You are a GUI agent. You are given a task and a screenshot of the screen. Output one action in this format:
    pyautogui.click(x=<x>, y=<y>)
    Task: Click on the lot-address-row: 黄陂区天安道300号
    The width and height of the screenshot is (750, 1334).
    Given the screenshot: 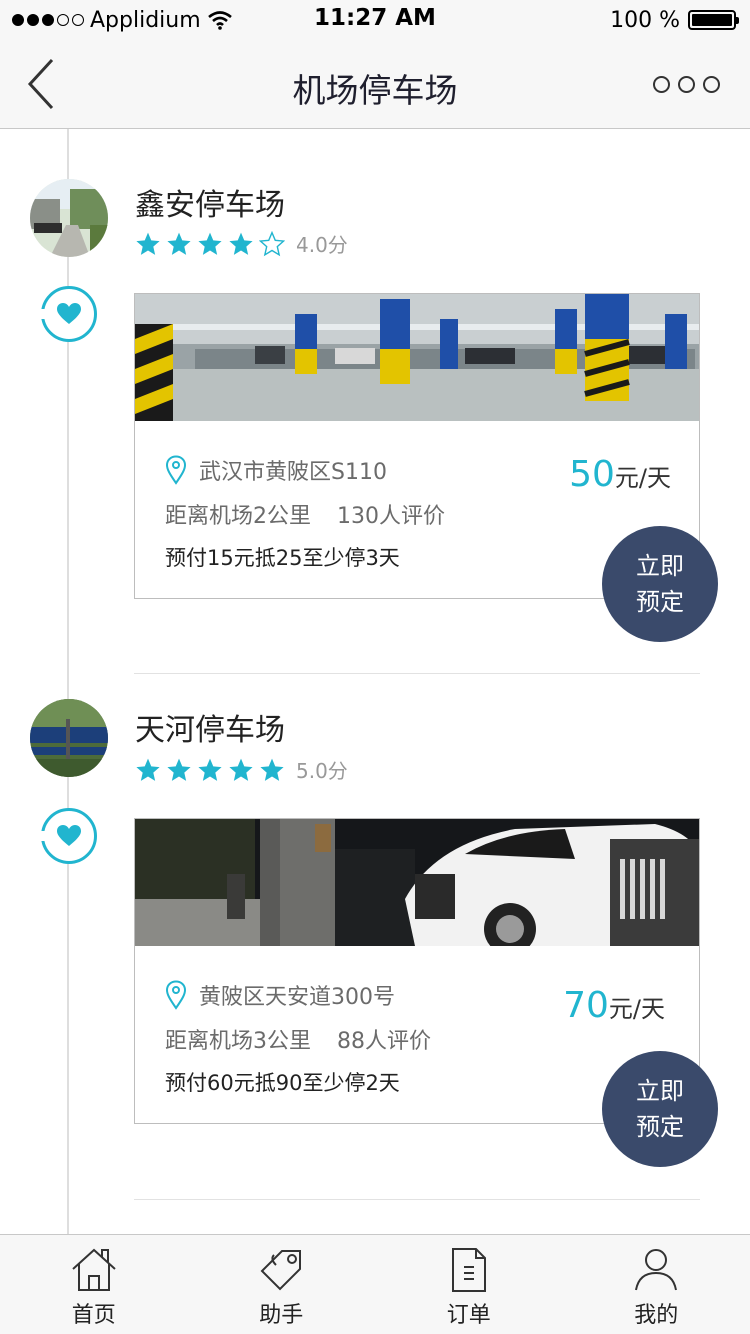 What is the action you would take?
    pyautogui.click(x=280, y=995)
    